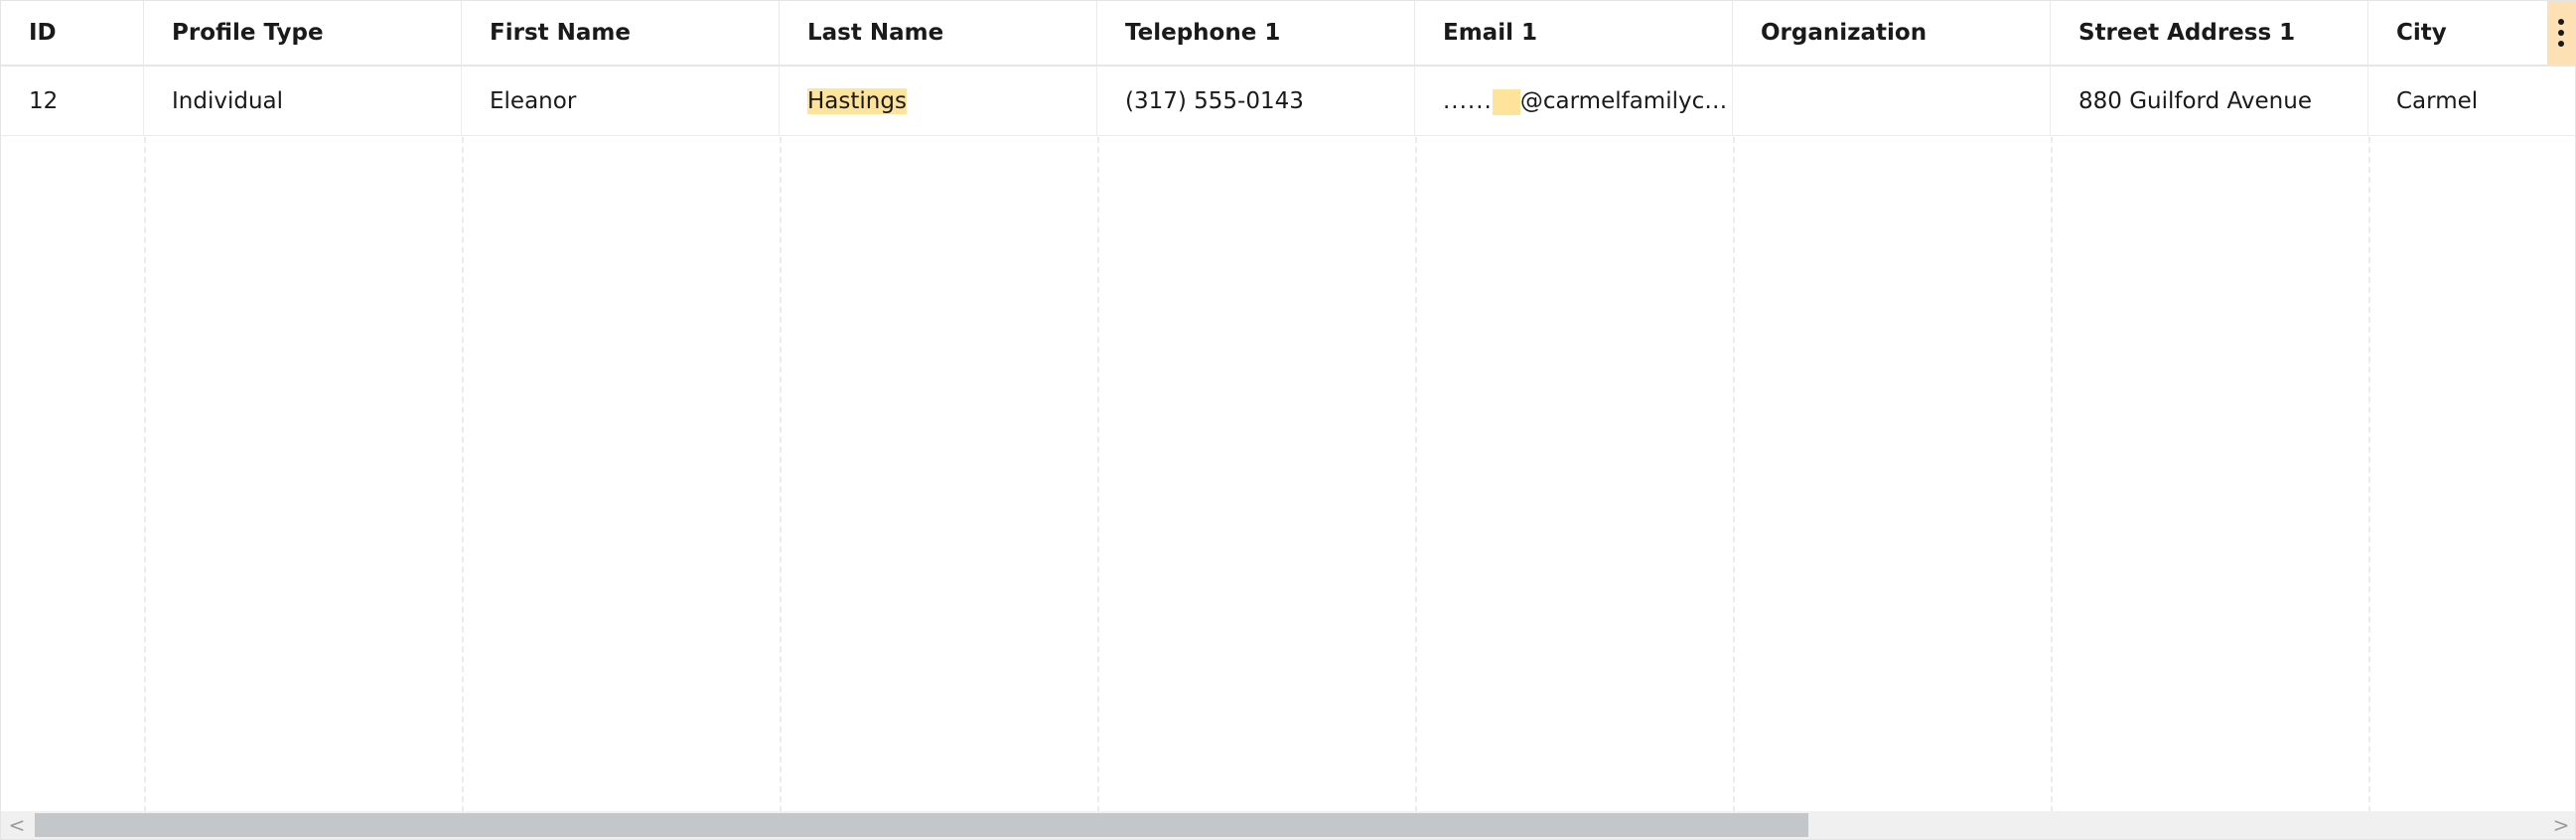  What do you see at coordinates (73, 101) in the screenshot?
I see `cell-id: 12` at bounding box center [73, 101].